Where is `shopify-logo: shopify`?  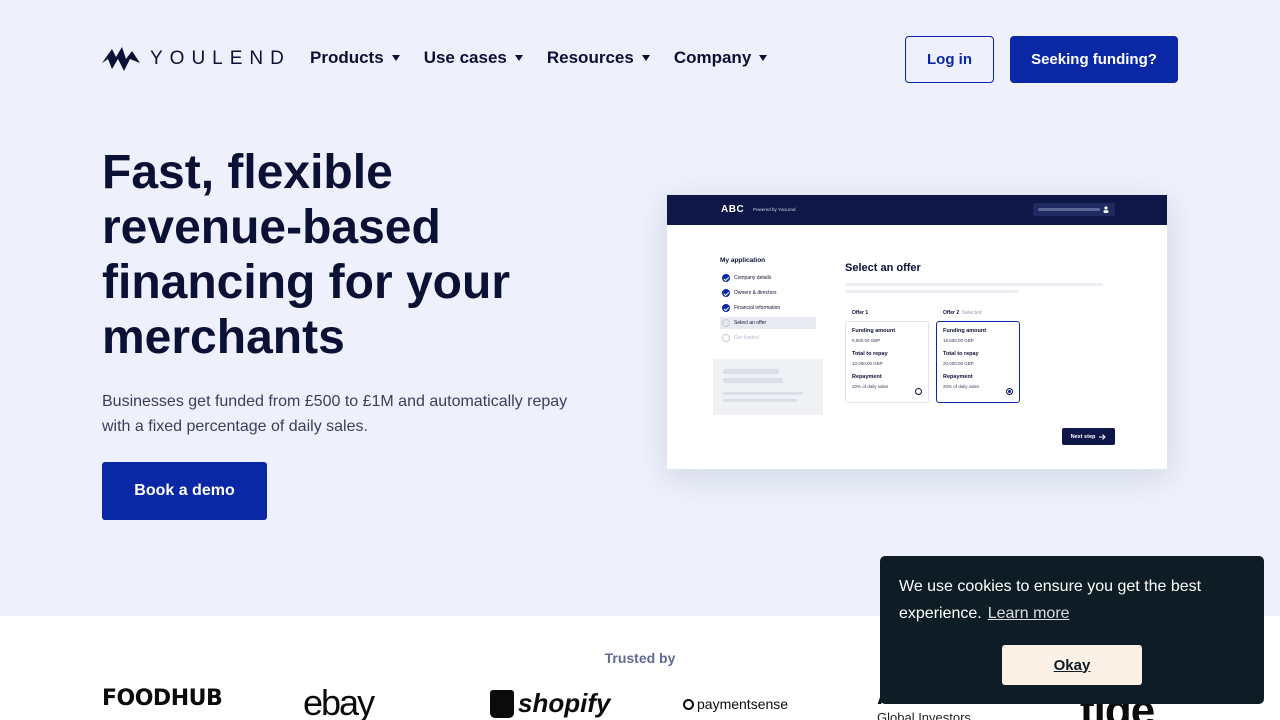 shopify-logo: shopify is located at coordinates (550, 703).